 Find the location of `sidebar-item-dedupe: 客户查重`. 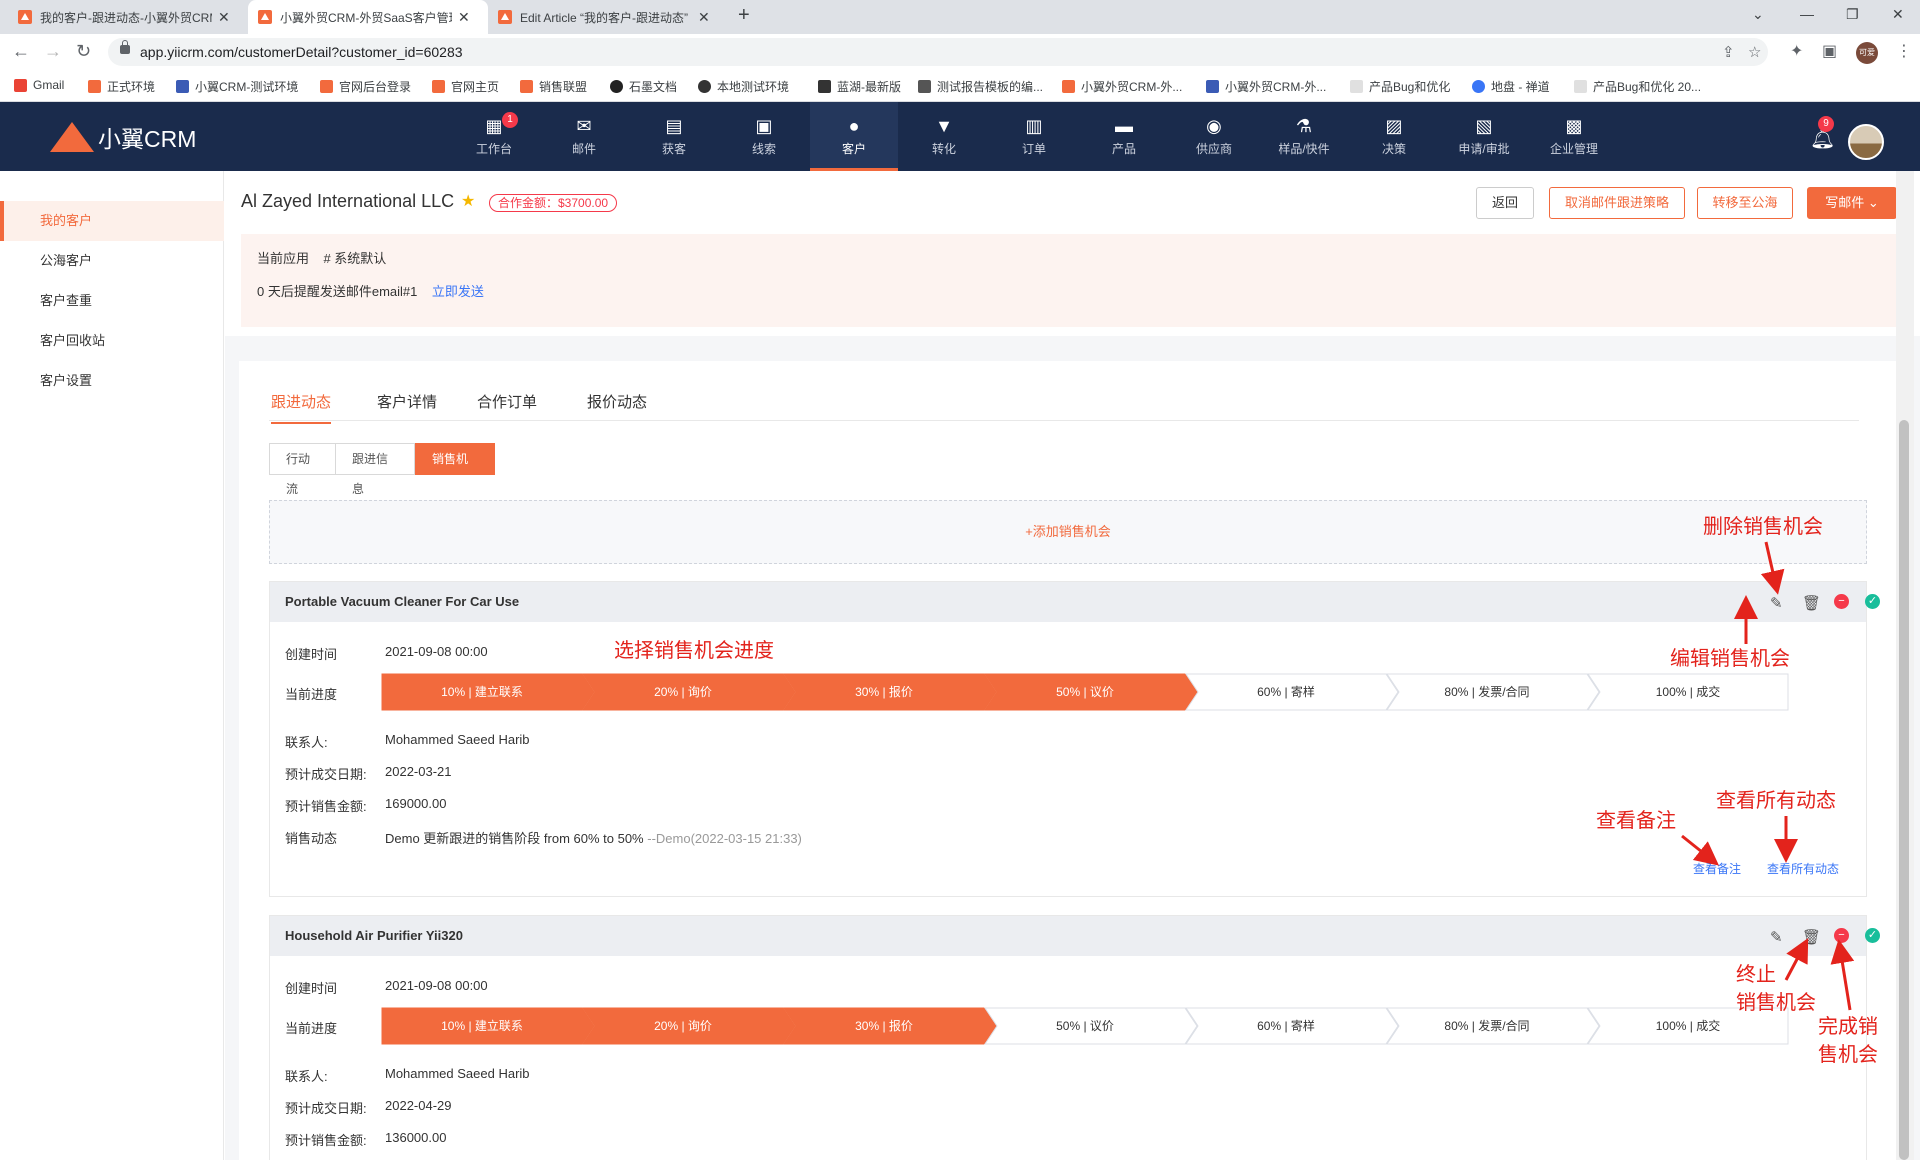

sidebar-item-dedupe: 客户查重 is located at coordinates (112, 301).